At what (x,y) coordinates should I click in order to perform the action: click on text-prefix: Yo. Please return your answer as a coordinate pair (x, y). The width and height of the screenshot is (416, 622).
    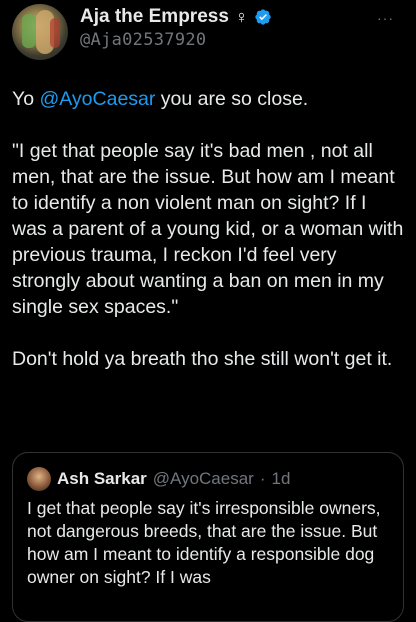
    Looking at the image, I should click on (26, 99).